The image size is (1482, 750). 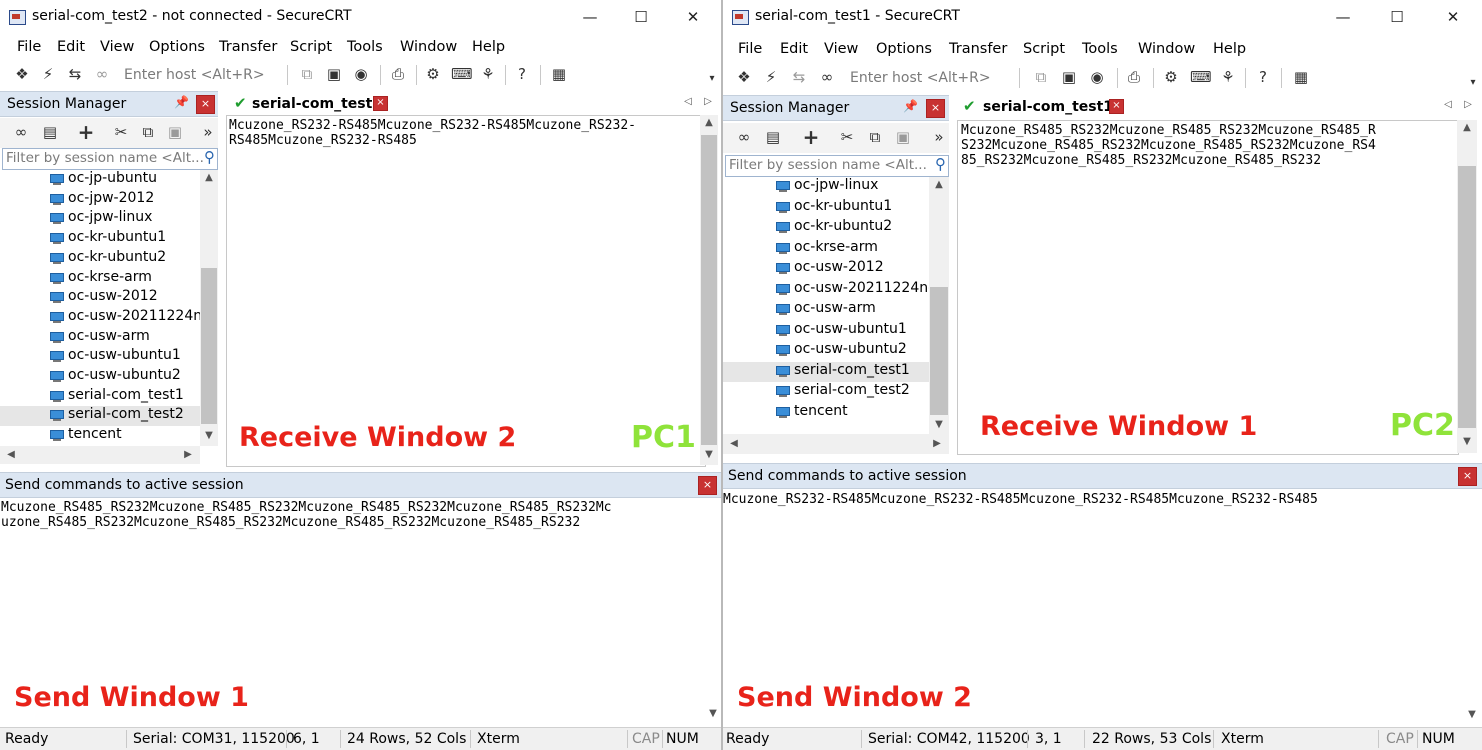 I want to click on menu-script: Script, so click(x=1044, y=49).